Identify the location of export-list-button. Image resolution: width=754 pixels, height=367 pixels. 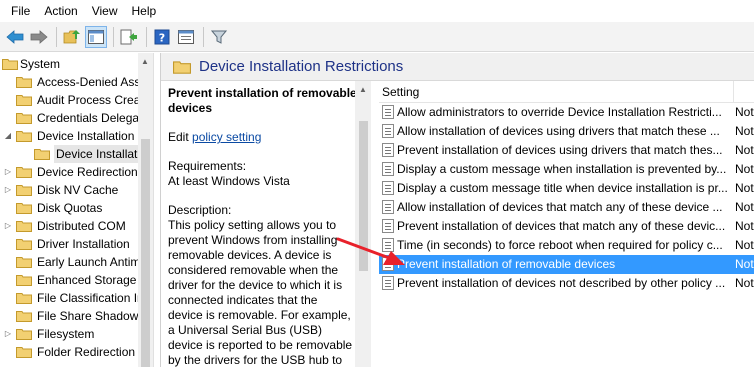
(129, 37).